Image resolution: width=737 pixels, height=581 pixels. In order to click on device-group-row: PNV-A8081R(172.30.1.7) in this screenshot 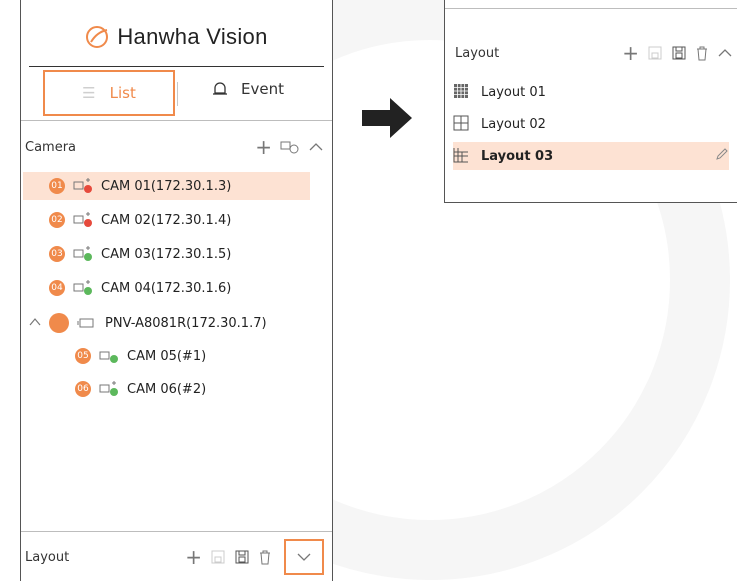, I will do `click(148, 323)`.